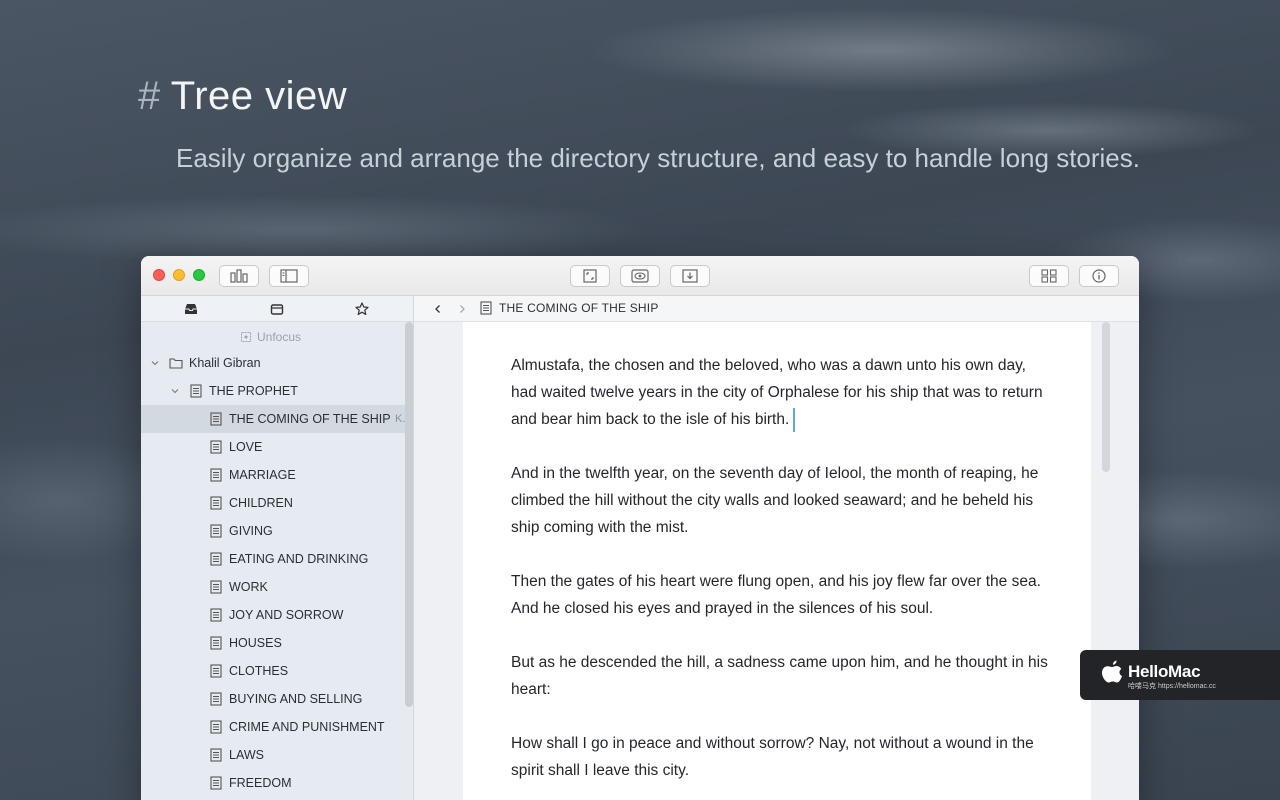 This screenshot has width=1280, height=800. I want to click on apple-logo-icon, so click(1112, 671).